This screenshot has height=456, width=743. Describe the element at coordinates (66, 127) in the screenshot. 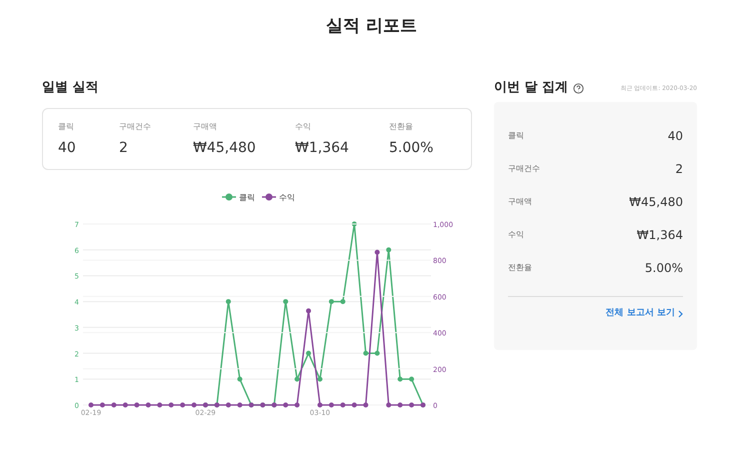

I see `stat-label: 클릭` at that location.